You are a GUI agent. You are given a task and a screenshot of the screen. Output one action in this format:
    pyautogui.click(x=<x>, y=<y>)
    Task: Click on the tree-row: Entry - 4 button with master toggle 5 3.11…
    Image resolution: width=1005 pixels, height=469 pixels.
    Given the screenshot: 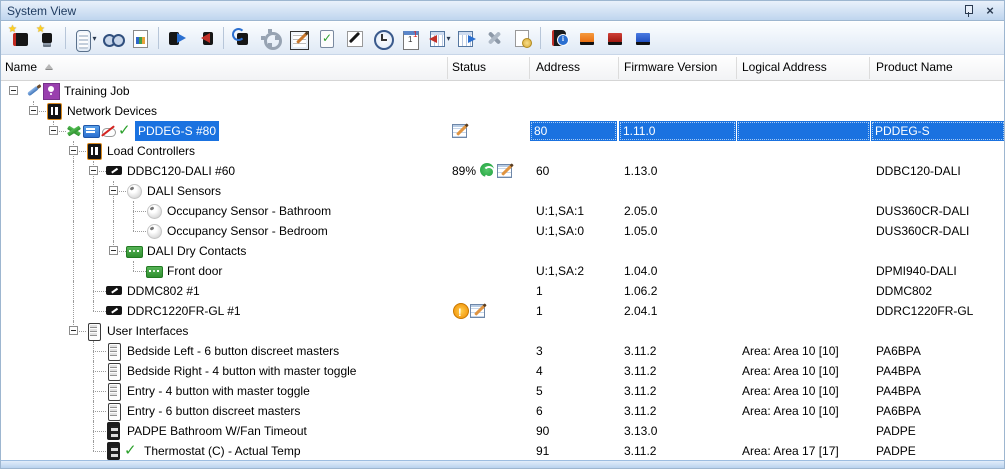 What is the action you would take?
    pyautogui.click(x=502, y=391)
    